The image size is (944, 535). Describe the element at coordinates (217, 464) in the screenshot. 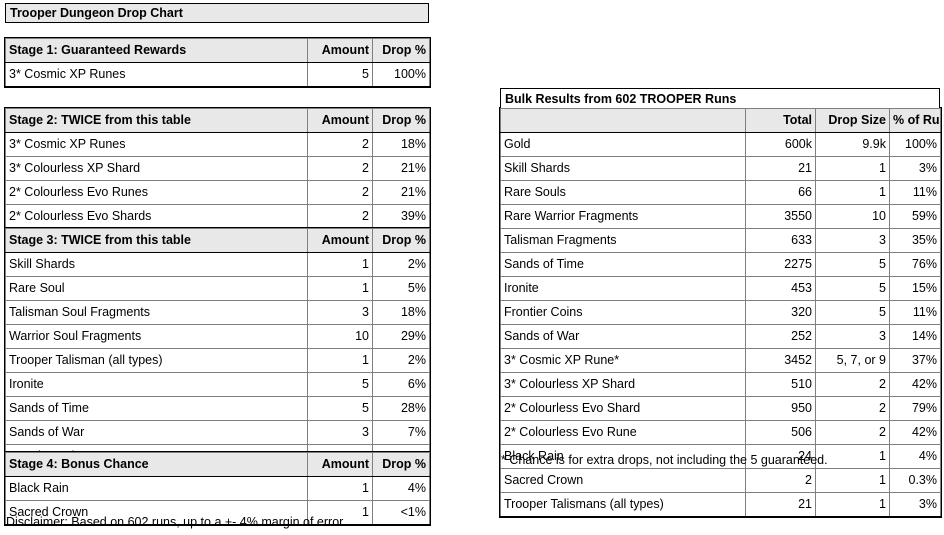

I see `table-header-row: Stage 4: Bonus Chance Amount Drop %` at that location.